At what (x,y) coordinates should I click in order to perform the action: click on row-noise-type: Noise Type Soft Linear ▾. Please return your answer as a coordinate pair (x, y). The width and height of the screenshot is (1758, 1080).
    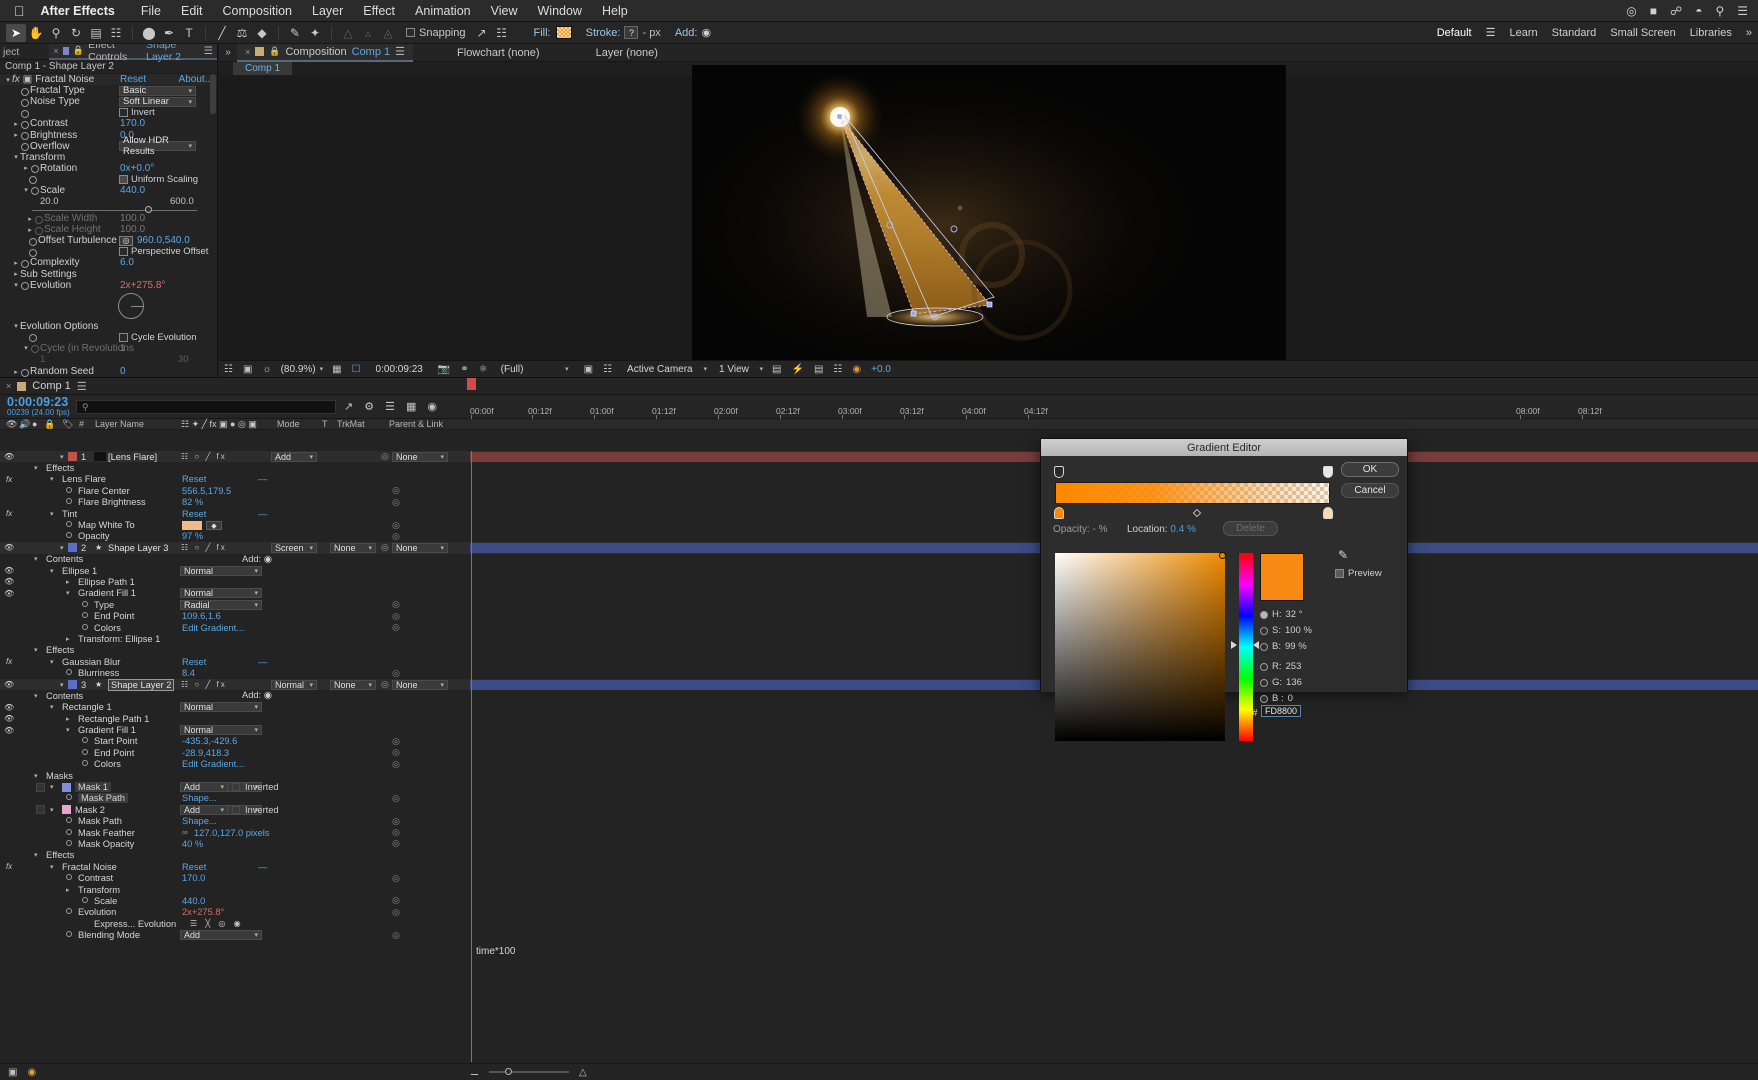
    Looking at the image, I should click on (108, 101).